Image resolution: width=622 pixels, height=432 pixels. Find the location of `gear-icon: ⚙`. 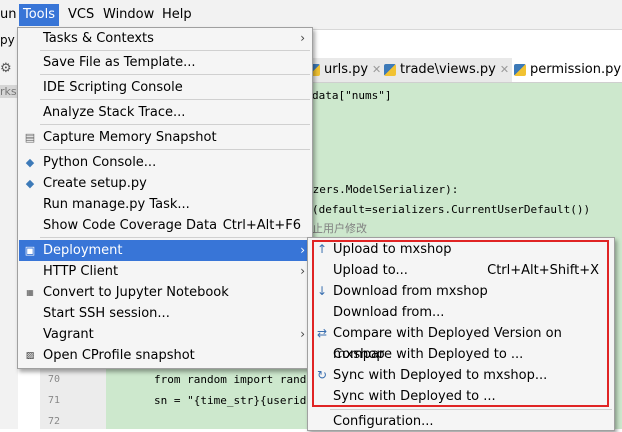

gear-icon: ⚙ is located at coordinates (6, 68).